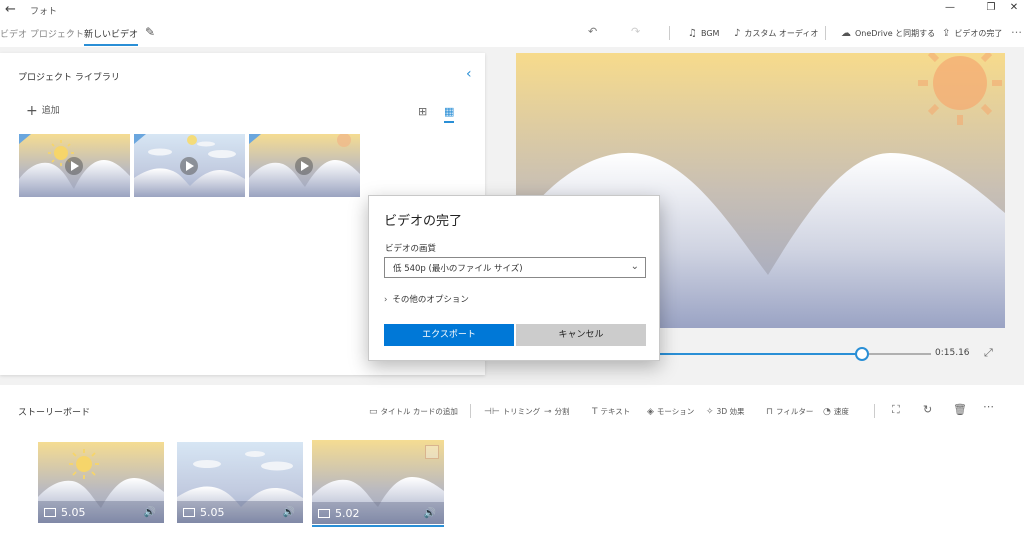 The width and height of the screenshot is (1024, 543). Describe the element at coordinates (69, 78) in the screenshot. I see `library-title: プロジェクト ライブラリ` at that location.